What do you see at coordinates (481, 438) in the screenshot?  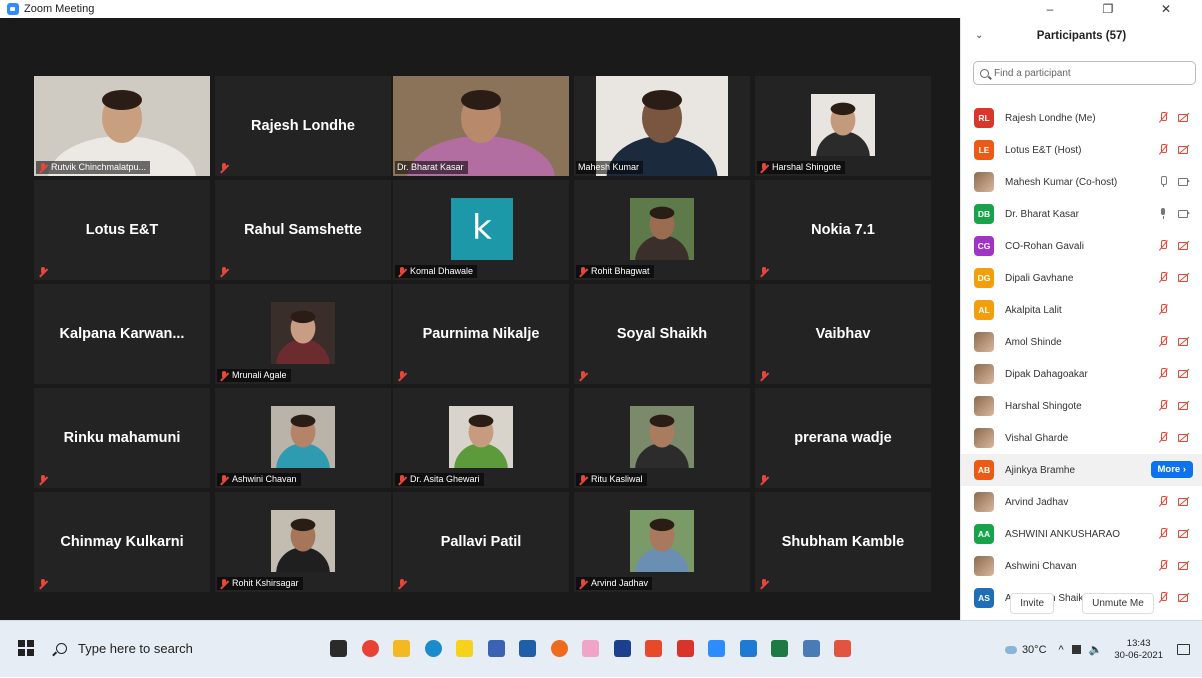 I see `video-tile: Dr. Asita Ghewari` at bounding box center [481, 438].